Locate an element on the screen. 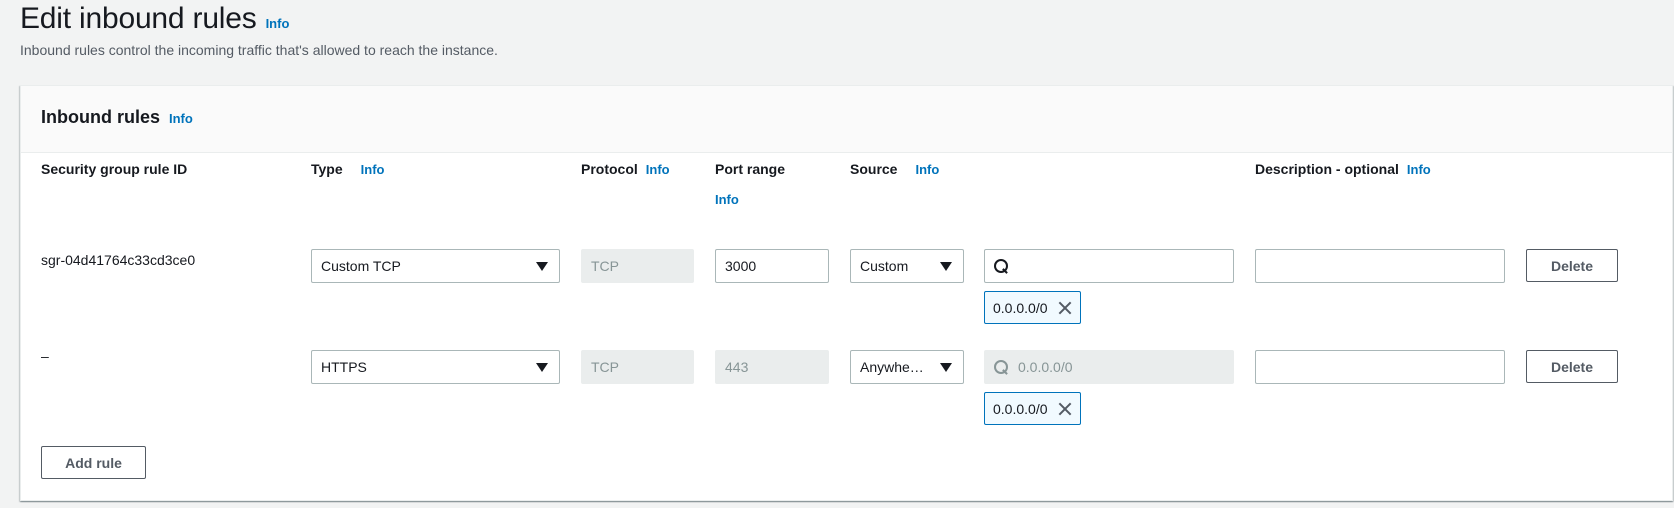  source-type-select: Custom is located at coordinates (907, 266).